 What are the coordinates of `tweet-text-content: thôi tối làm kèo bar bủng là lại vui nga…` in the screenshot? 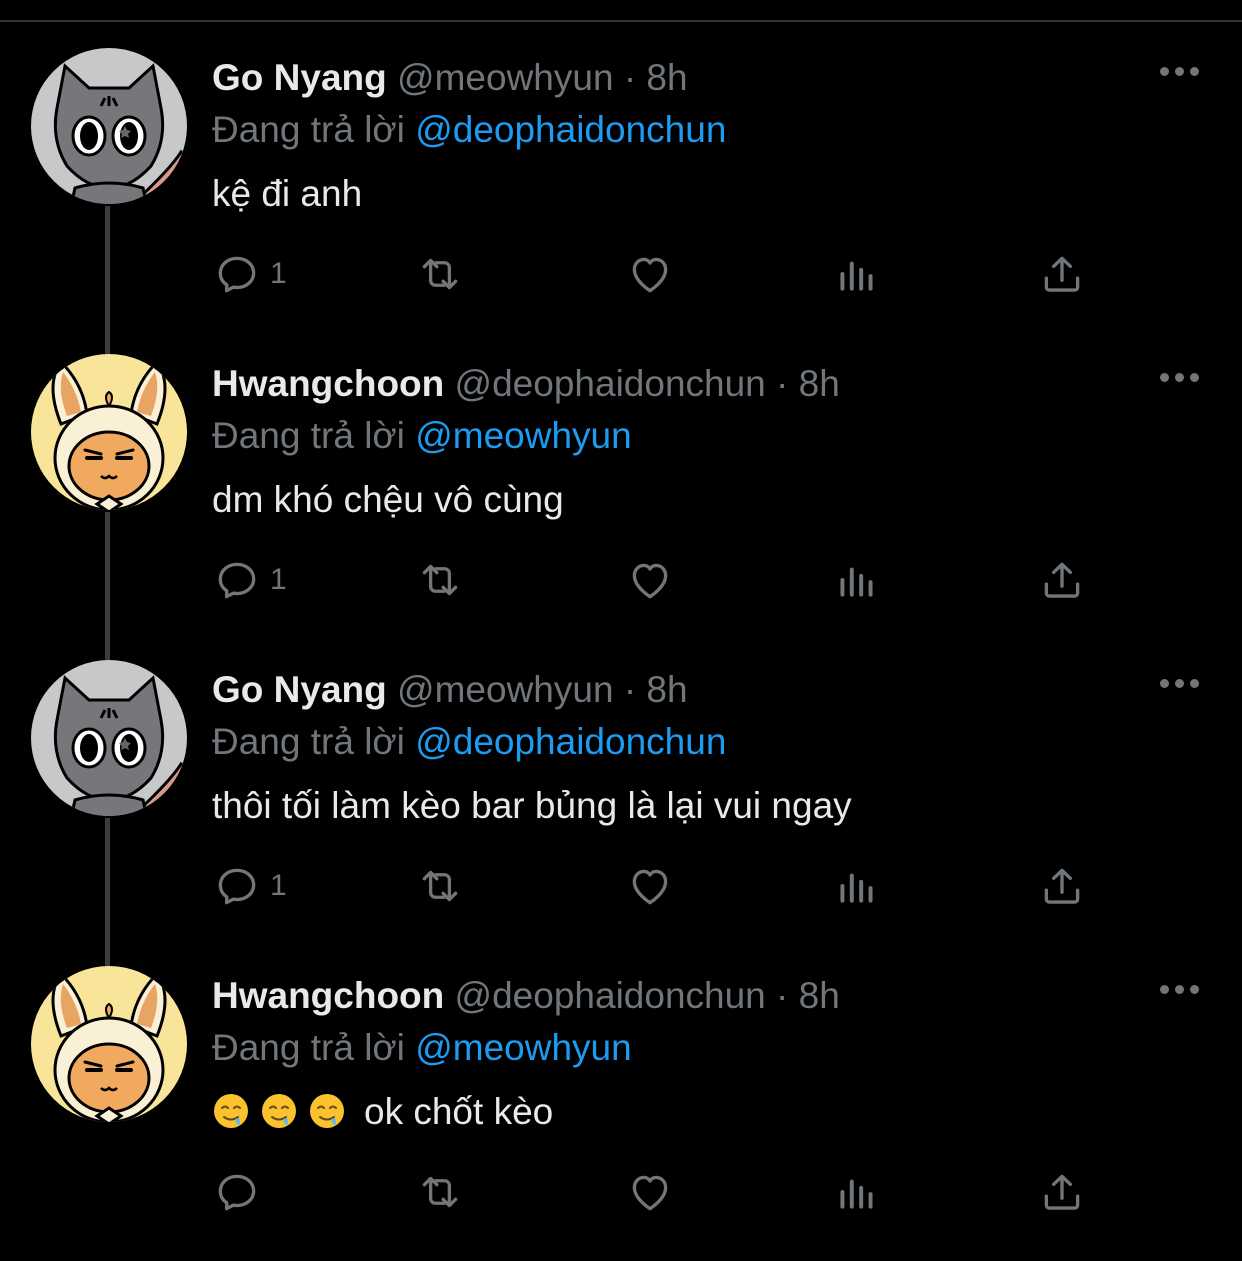 It's located at (532, 805).